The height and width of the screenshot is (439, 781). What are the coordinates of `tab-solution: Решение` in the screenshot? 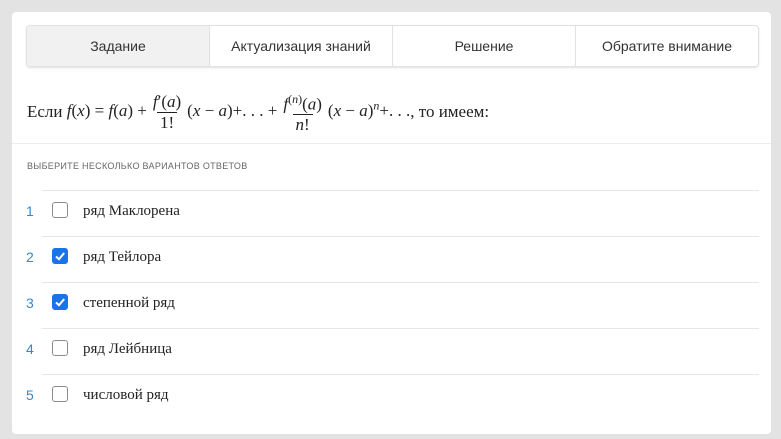 It's located at (484, 46).